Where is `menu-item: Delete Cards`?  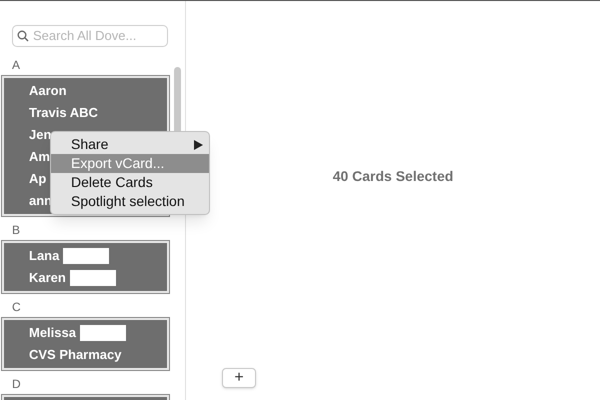
menu-item: Delete Cards is located at coordinates (130, 182).